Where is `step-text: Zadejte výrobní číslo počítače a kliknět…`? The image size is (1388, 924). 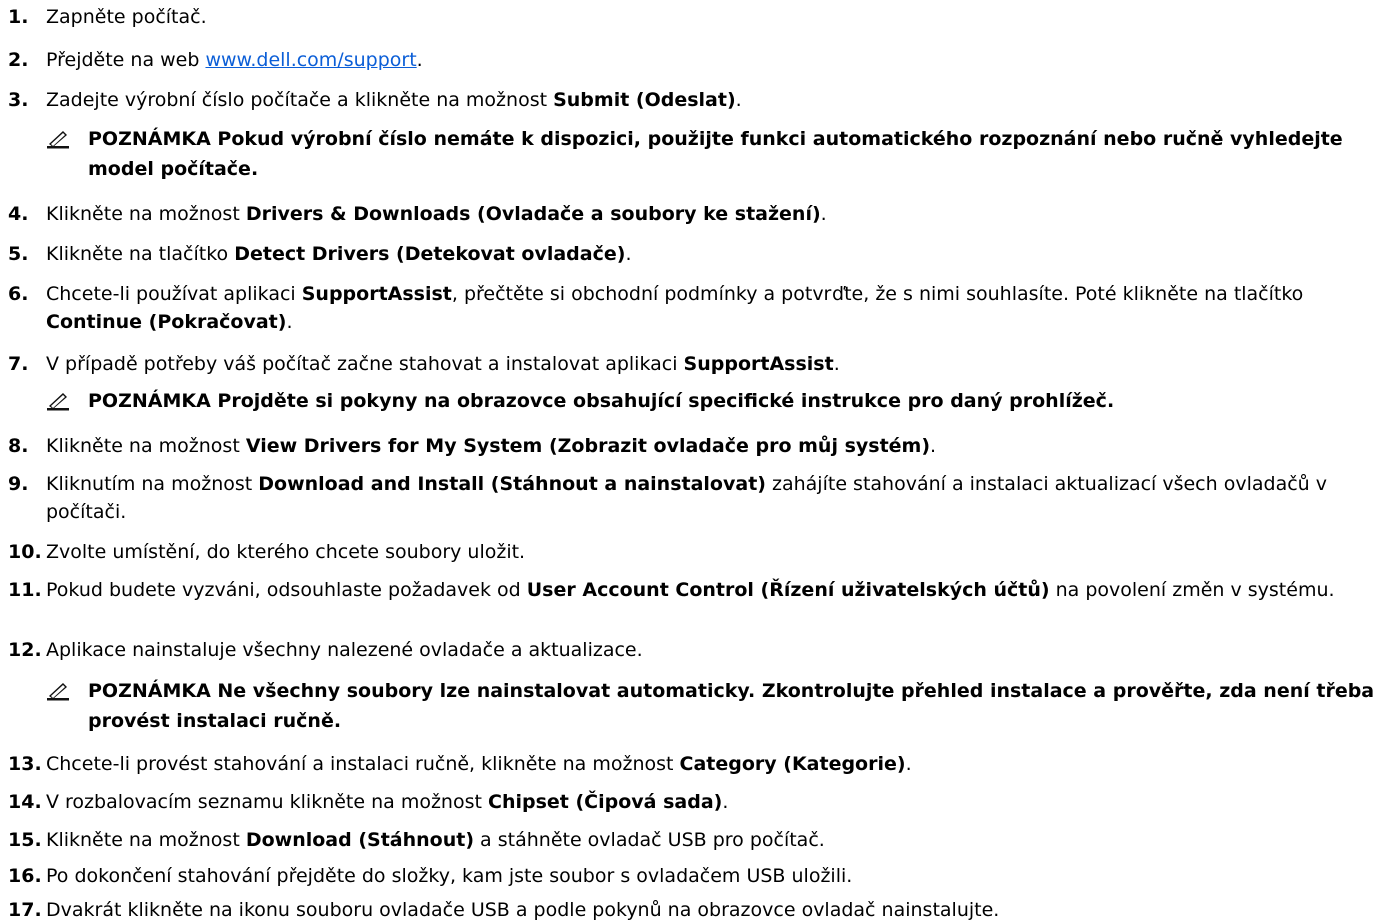 step-text: Zadejte výrobní číslo počítače a kliknět… is located at coordinates (394, 100).